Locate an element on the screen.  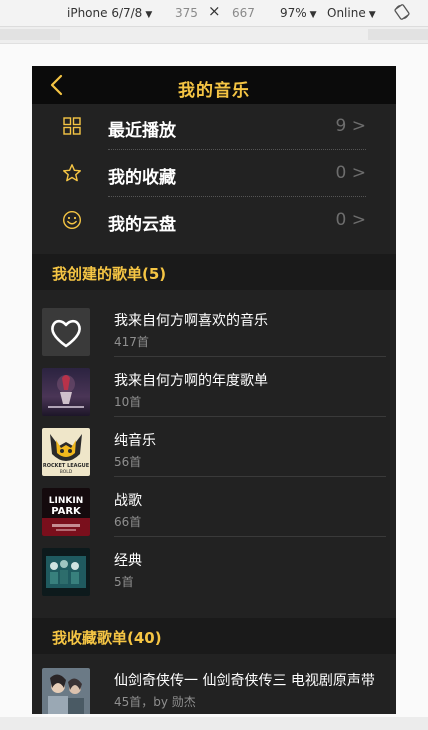
network-select: Online ▼ is located at coordinates (351, 14).